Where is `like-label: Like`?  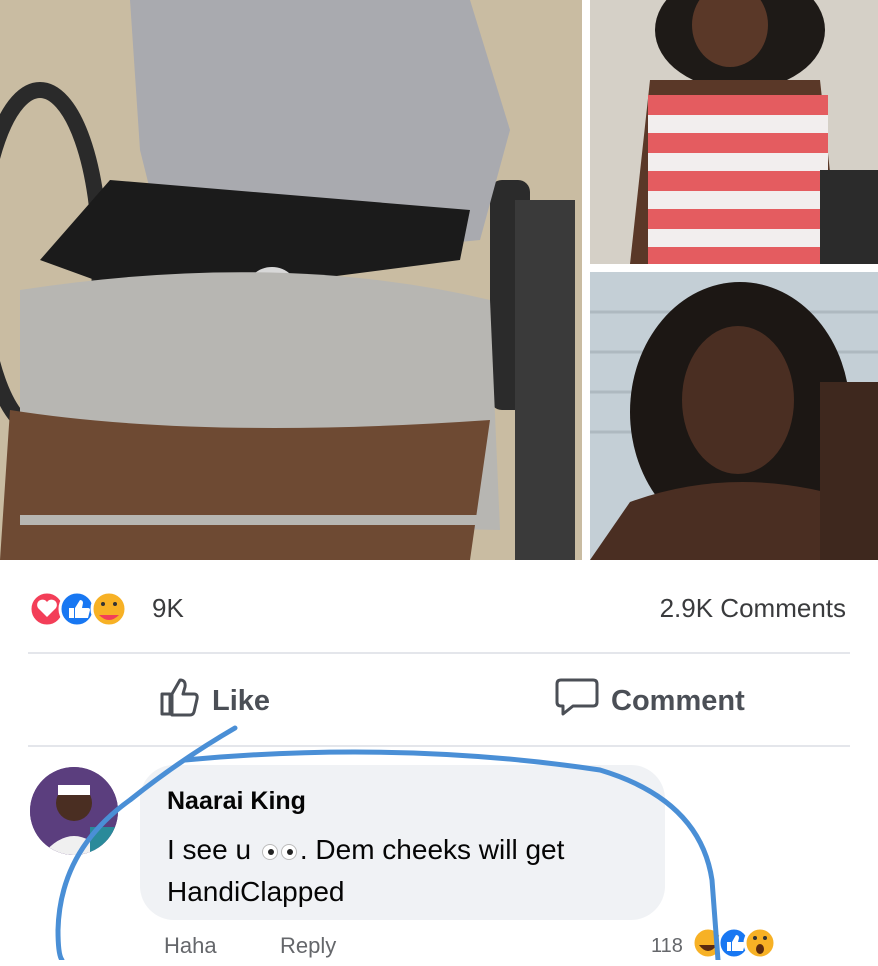 like-label: Like is located at coordinates (241, 700).